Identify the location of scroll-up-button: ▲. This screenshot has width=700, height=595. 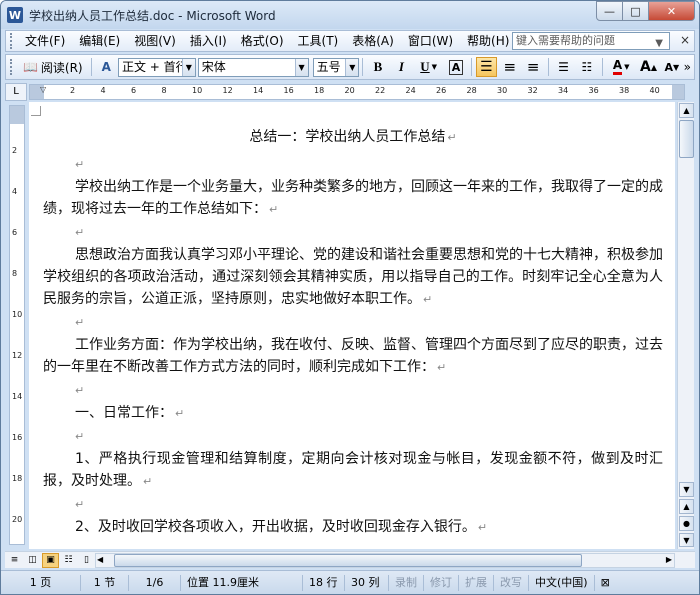
(686, 110).